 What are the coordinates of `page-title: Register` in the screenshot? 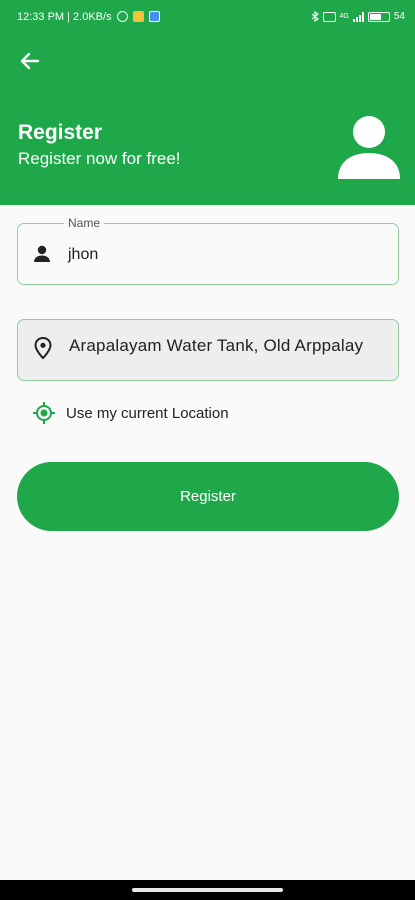 It's located at (60, 132).